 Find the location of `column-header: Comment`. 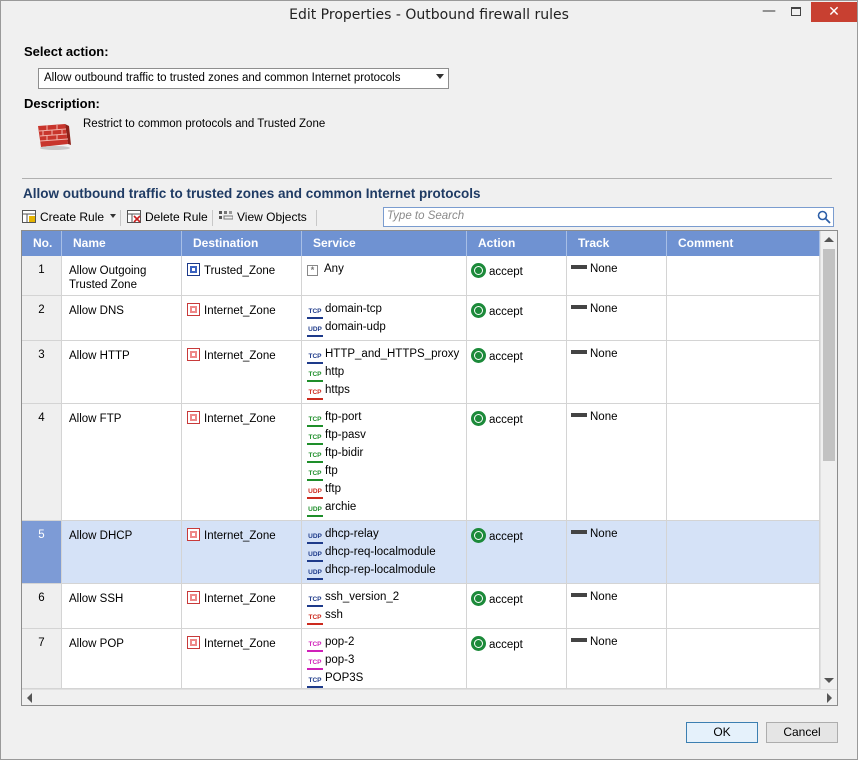

column-header: Comment is located at coordinates (743, 243).